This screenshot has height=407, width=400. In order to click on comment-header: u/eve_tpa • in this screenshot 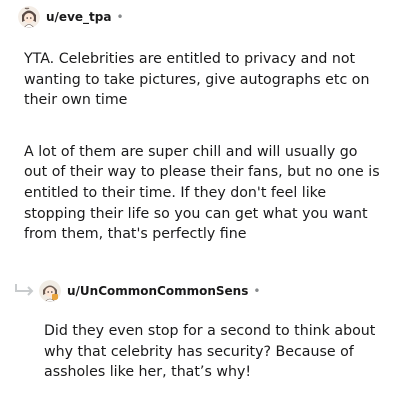, I will do `click(198, 17)`.